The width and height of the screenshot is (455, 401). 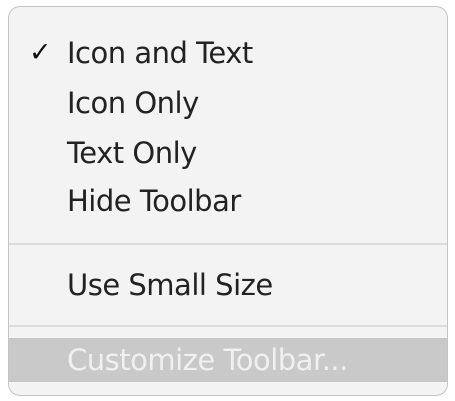 I want to click on menu-item-icon-only: Icon Only, so click(x=228, y=103).